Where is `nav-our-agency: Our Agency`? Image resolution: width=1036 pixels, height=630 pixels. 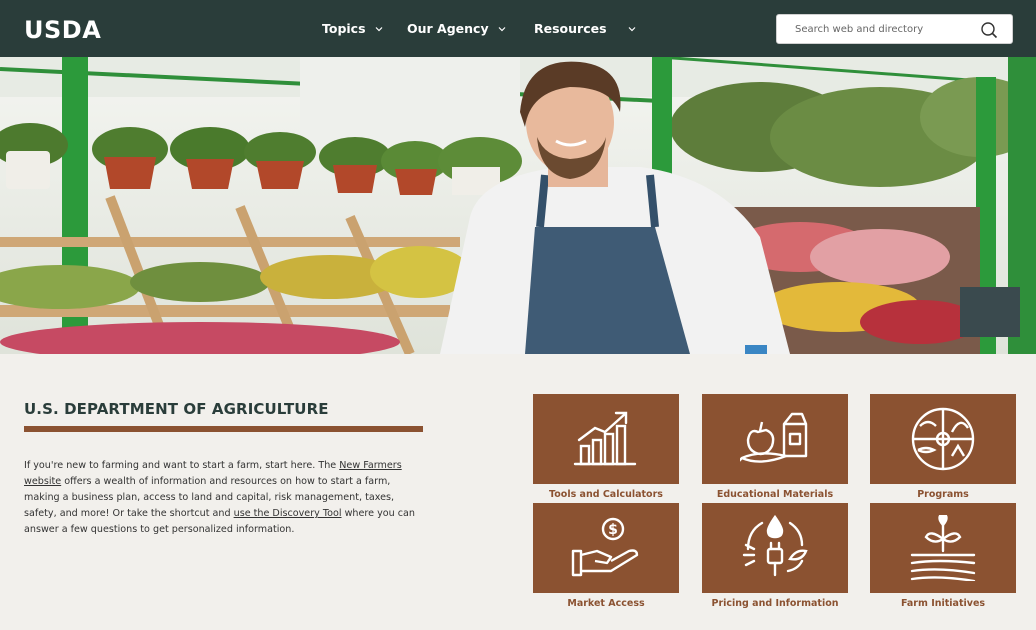
nav-our-agency: Our Agency is located at coordinates (457, 28).